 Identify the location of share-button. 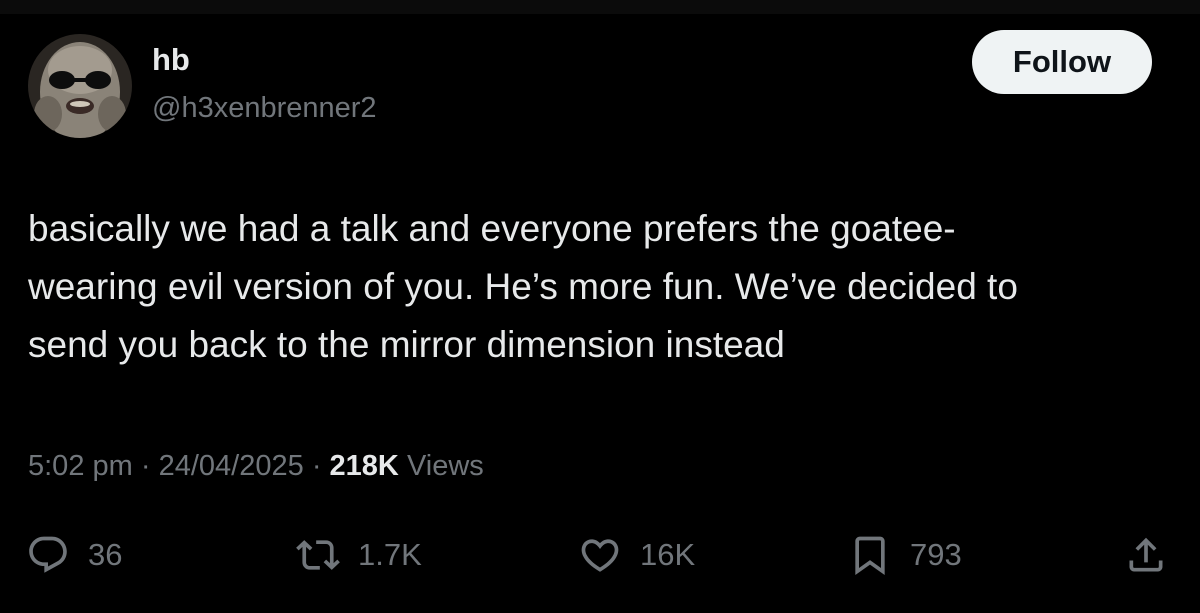
(1146, 555).